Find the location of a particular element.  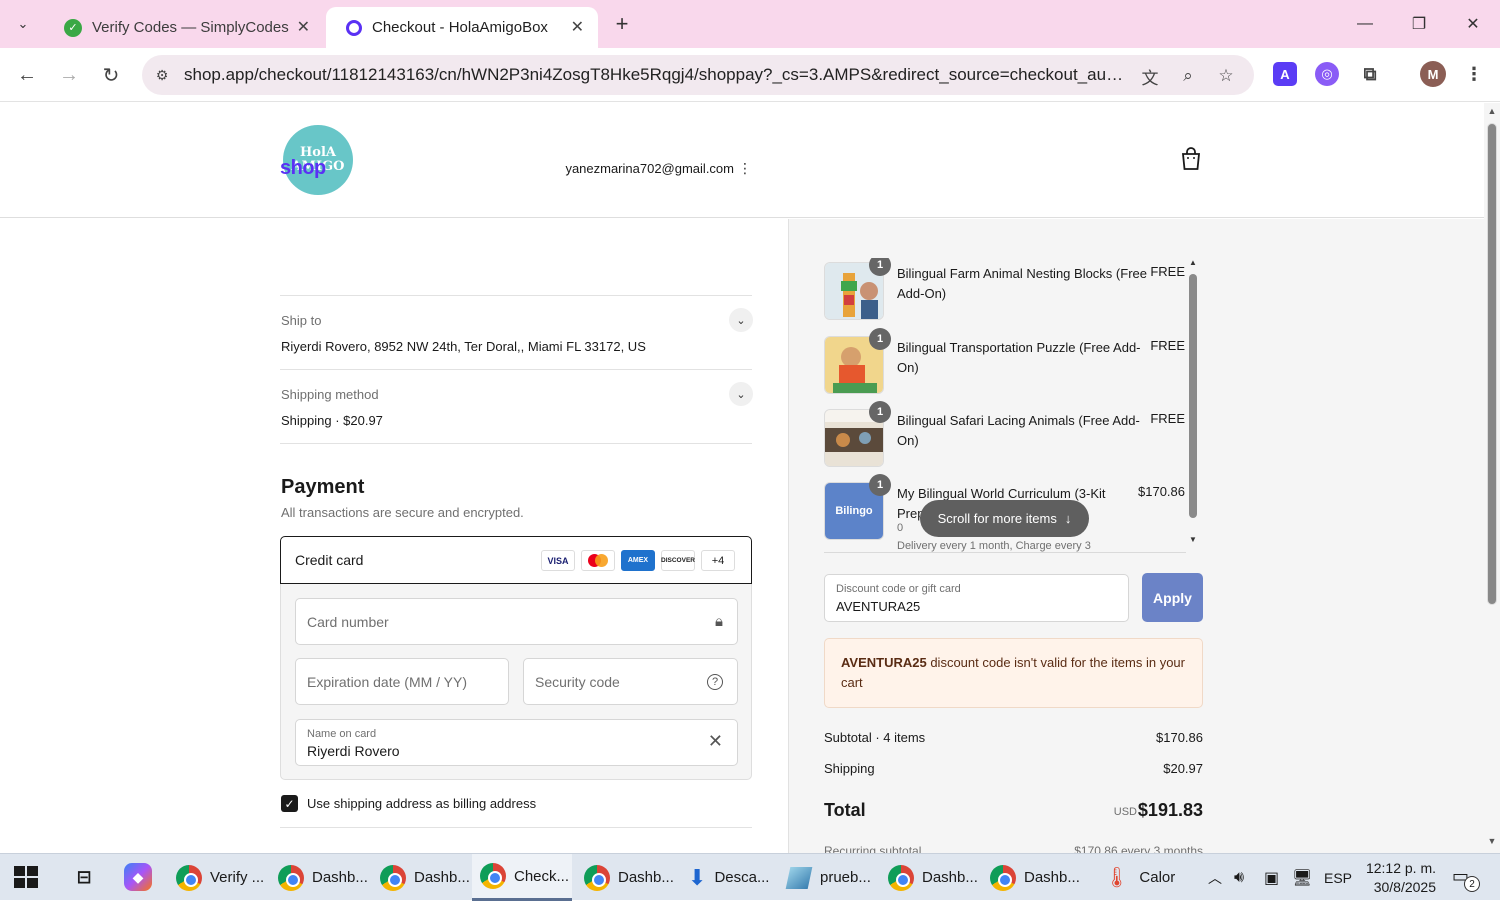

card-number-field: 🔒︎ is located at coordinates (516, 621).